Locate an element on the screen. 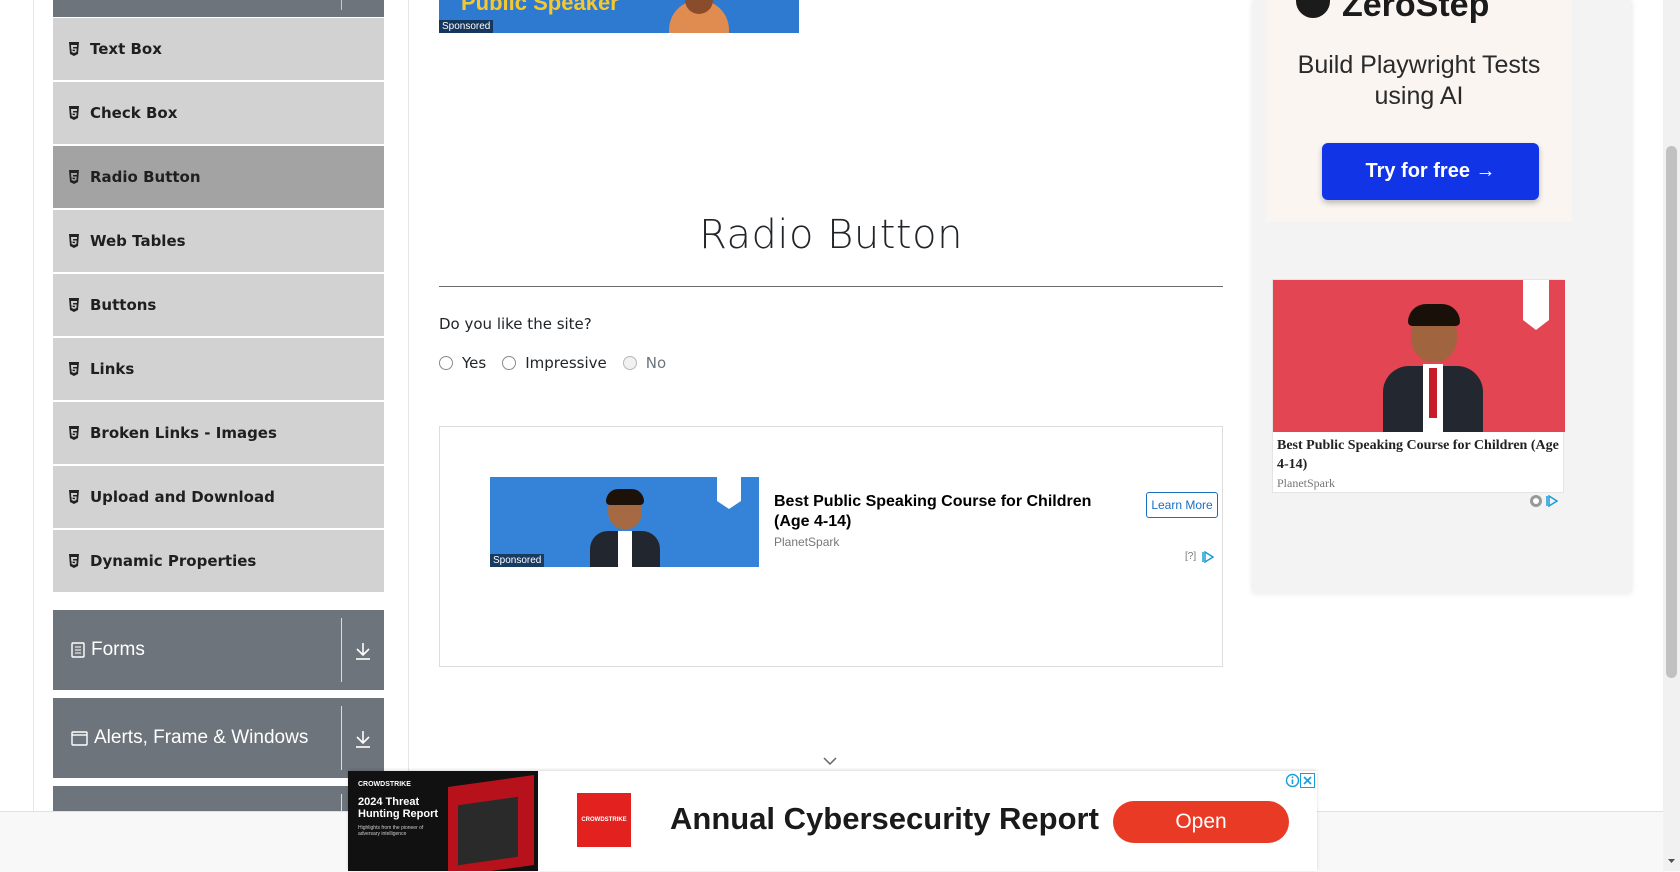  sidebar-item-check-box: Check Box is located at coordinates (218, 113).